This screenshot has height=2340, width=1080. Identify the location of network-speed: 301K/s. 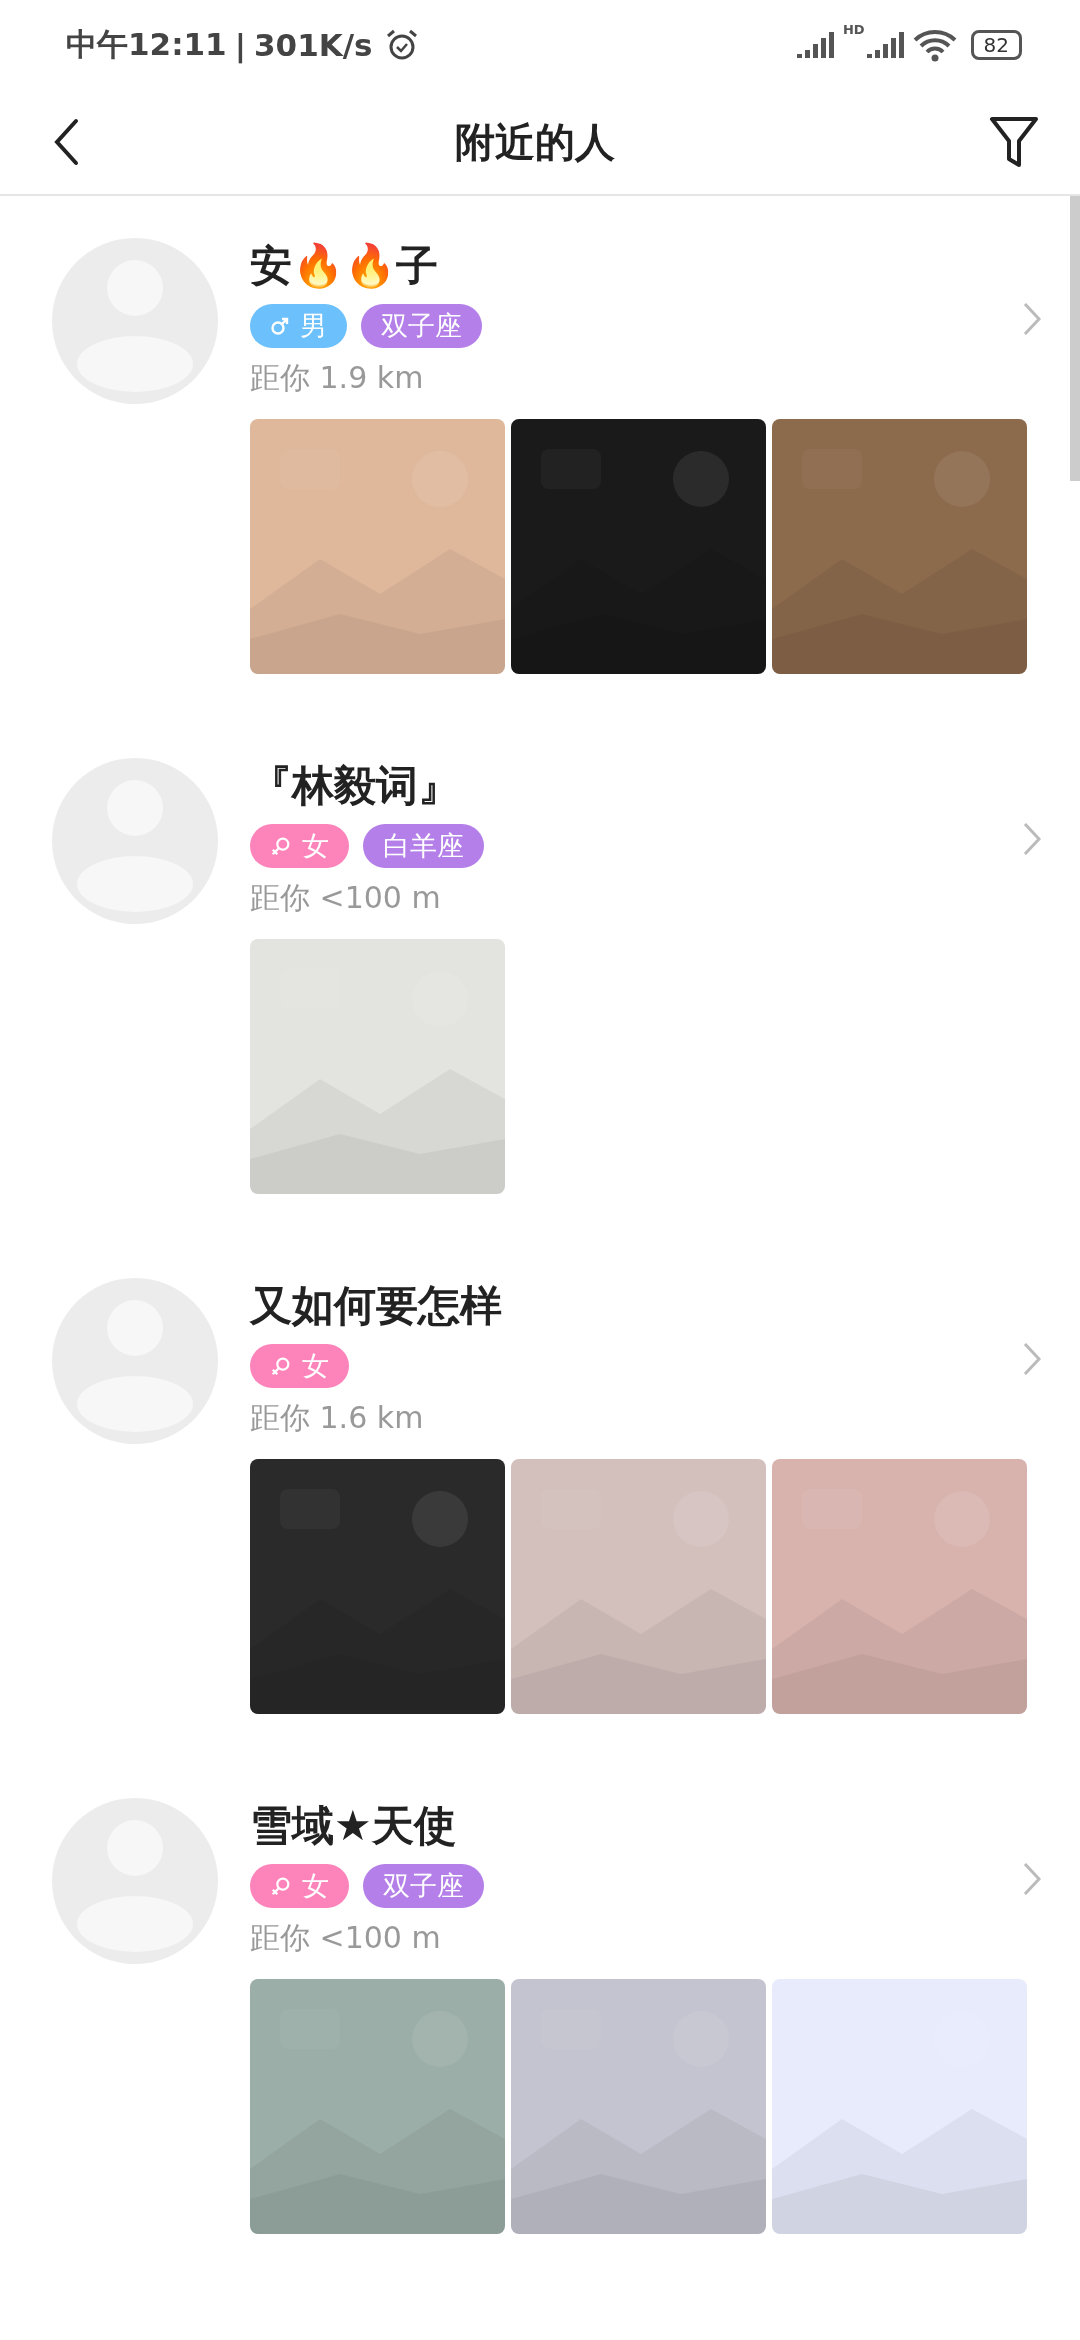
(313, 45).